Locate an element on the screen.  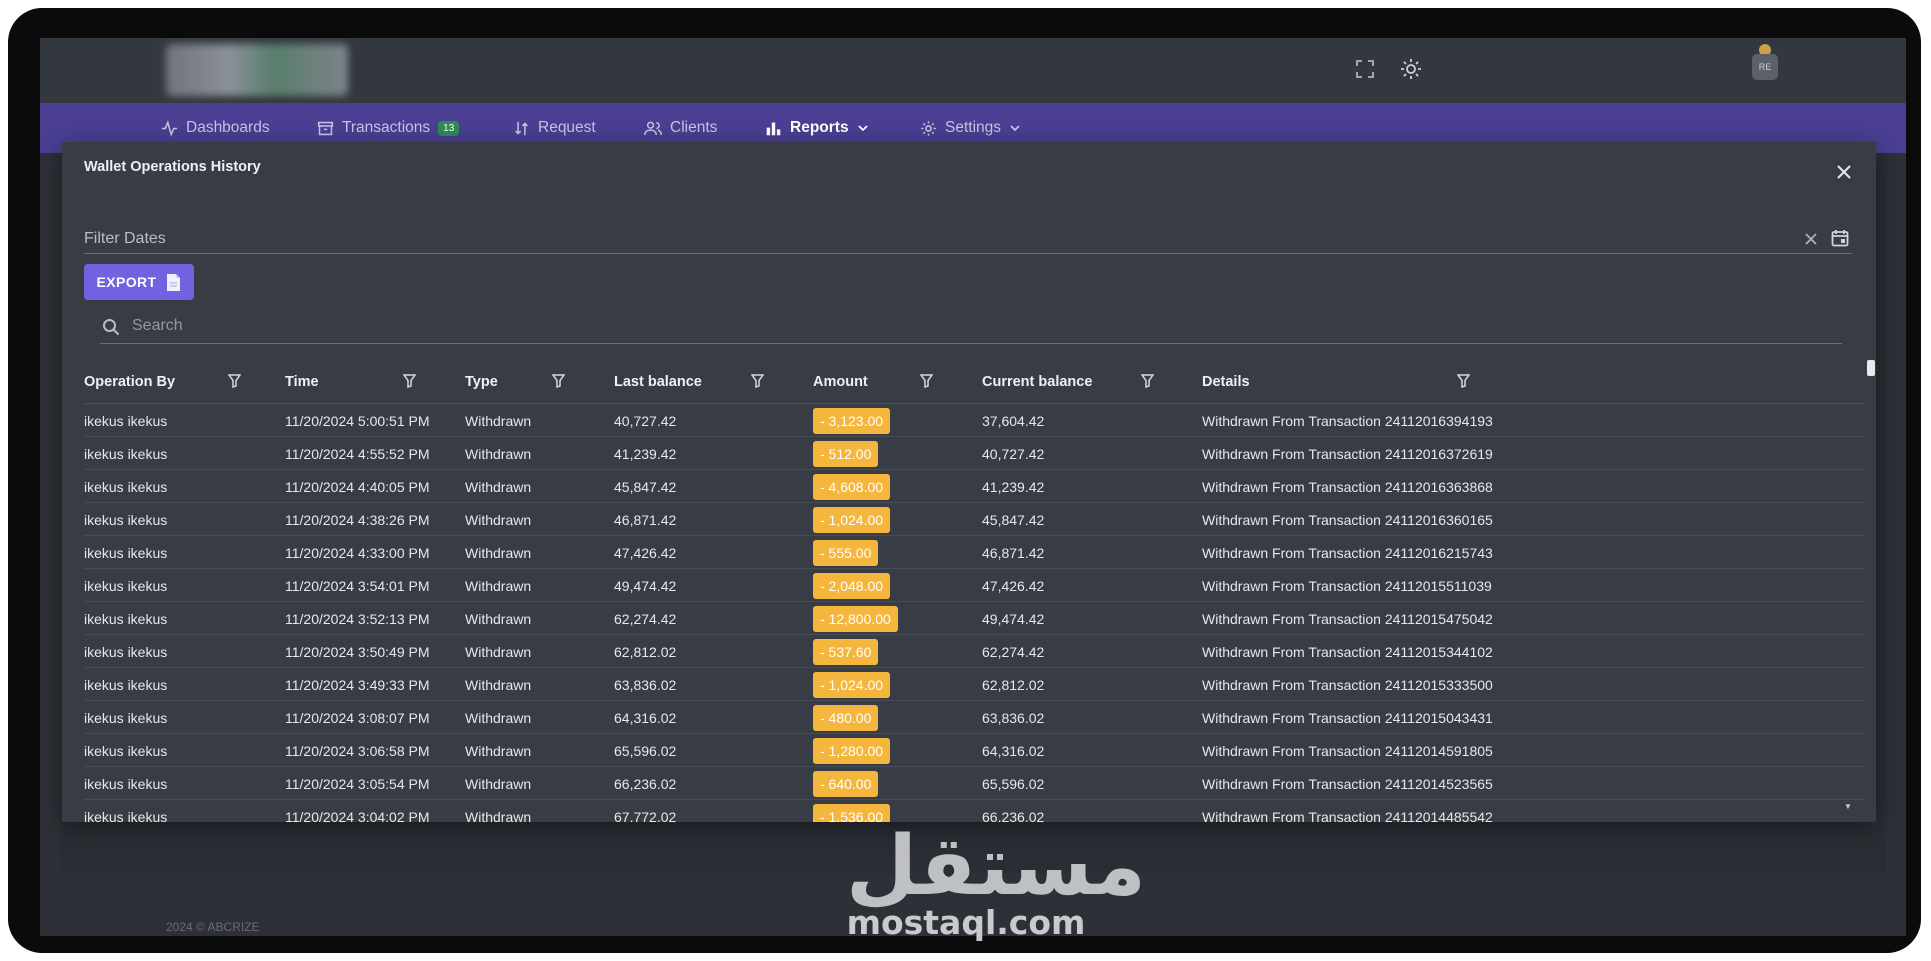
sun-icon is located at coordinates (1411, 69).